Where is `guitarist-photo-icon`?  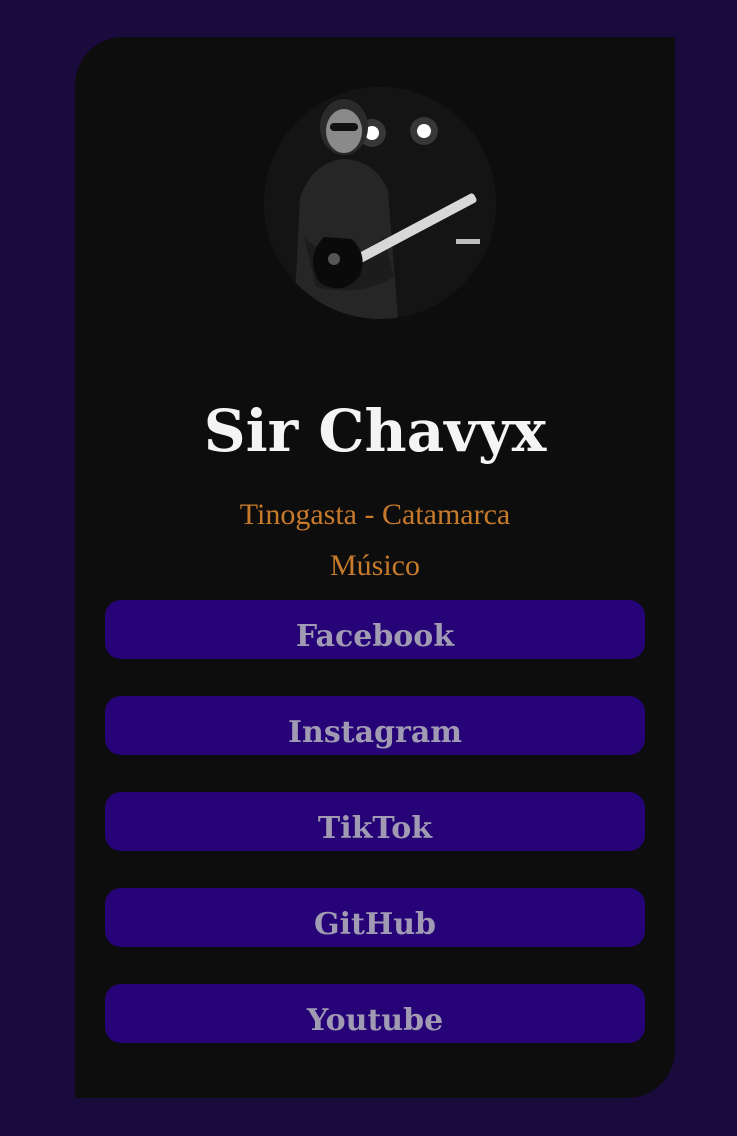
guitarist-photo-icon is located at coordinates (380, 203).